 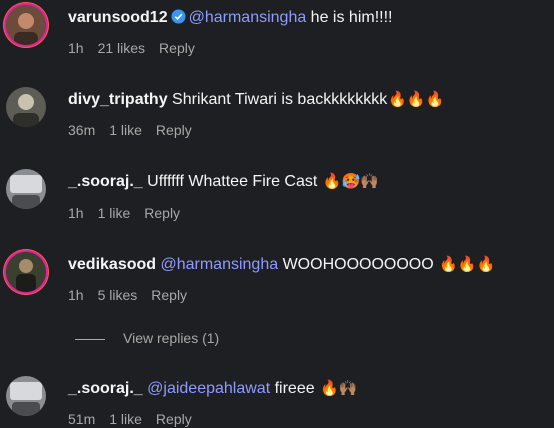 What do you see at coordinates (112, 264) in the screenshot?
I see `username: vedikasood` at bounding box center [112, 264].